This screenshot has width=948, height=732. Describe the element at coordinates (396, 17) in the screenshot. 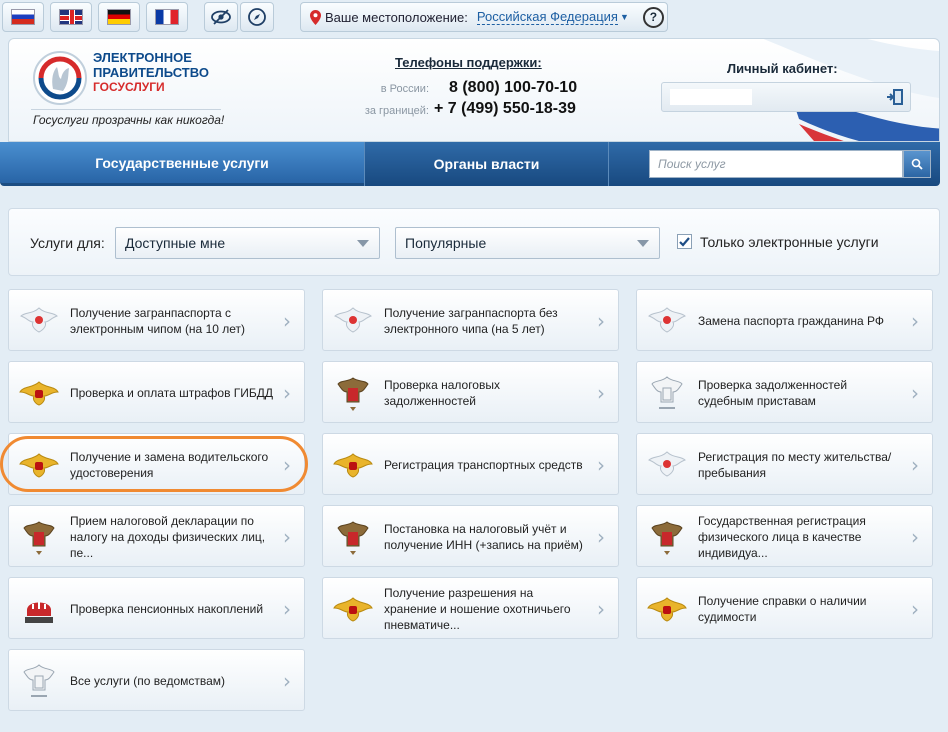

I see `location-label: Ваше местоположение:` at that location.